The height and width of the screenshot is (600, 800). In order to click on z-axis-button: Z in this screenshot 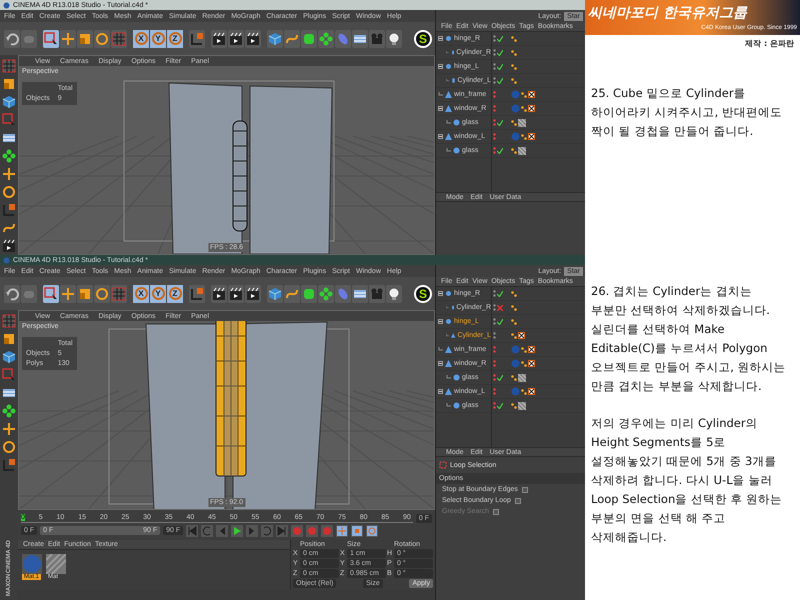, I will do `click(175, 39)`.